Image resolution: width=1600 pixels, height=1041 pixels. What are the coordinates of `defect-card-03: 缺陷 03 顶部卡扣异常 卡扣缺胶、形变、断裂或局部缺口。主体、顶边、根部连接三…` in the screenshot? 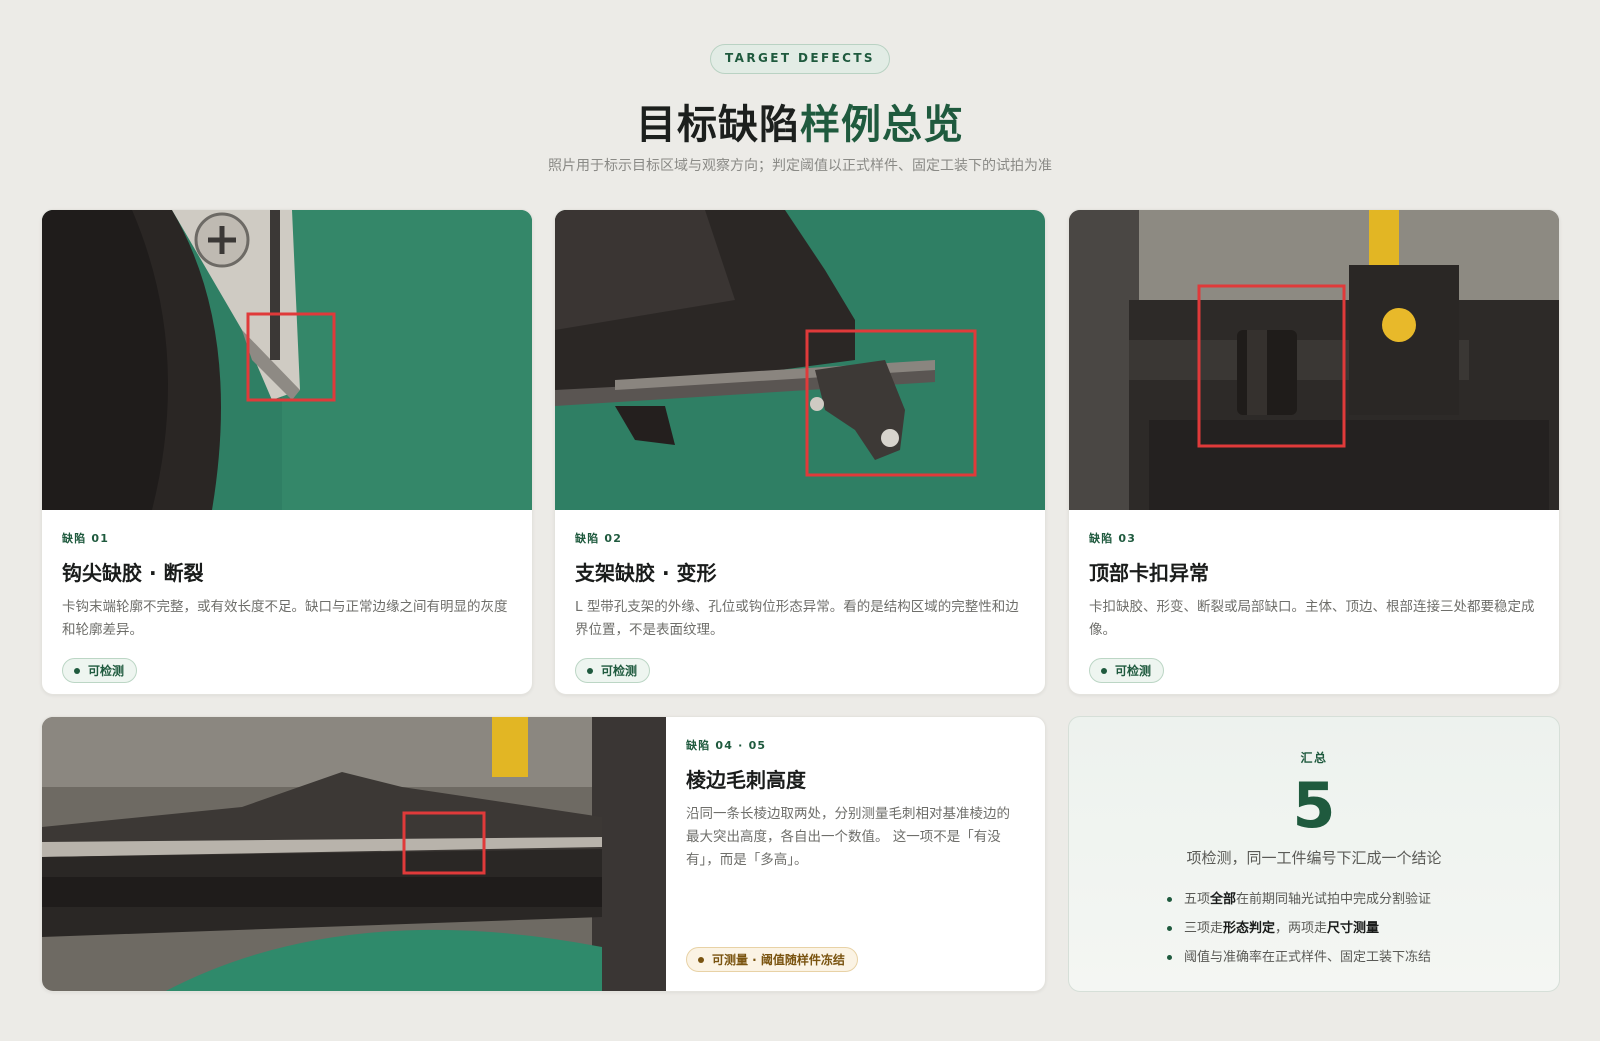 It's located at (1314, 452).